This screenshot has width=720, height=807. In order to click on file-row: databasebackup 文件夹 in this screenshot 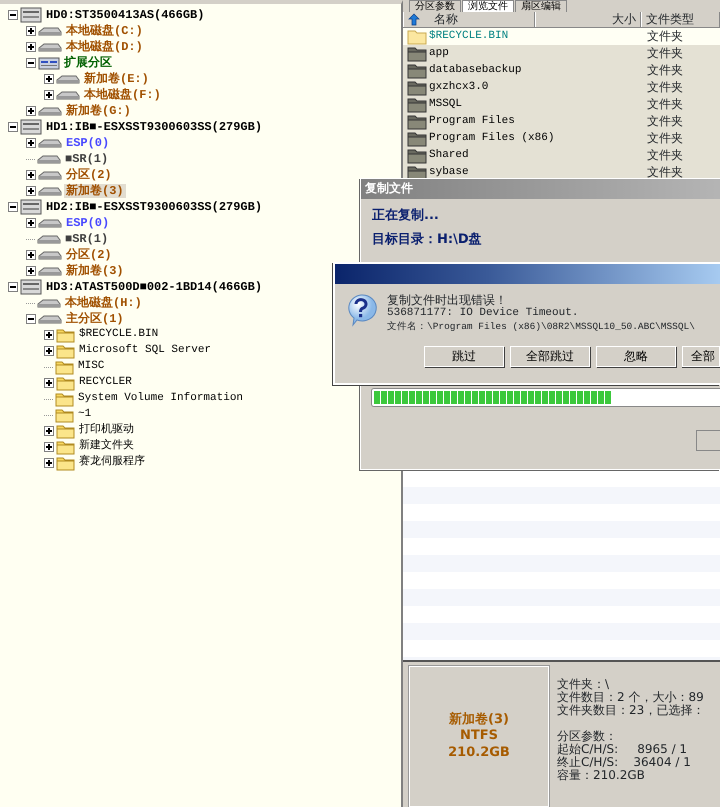, I will do `click(561, 70)`.